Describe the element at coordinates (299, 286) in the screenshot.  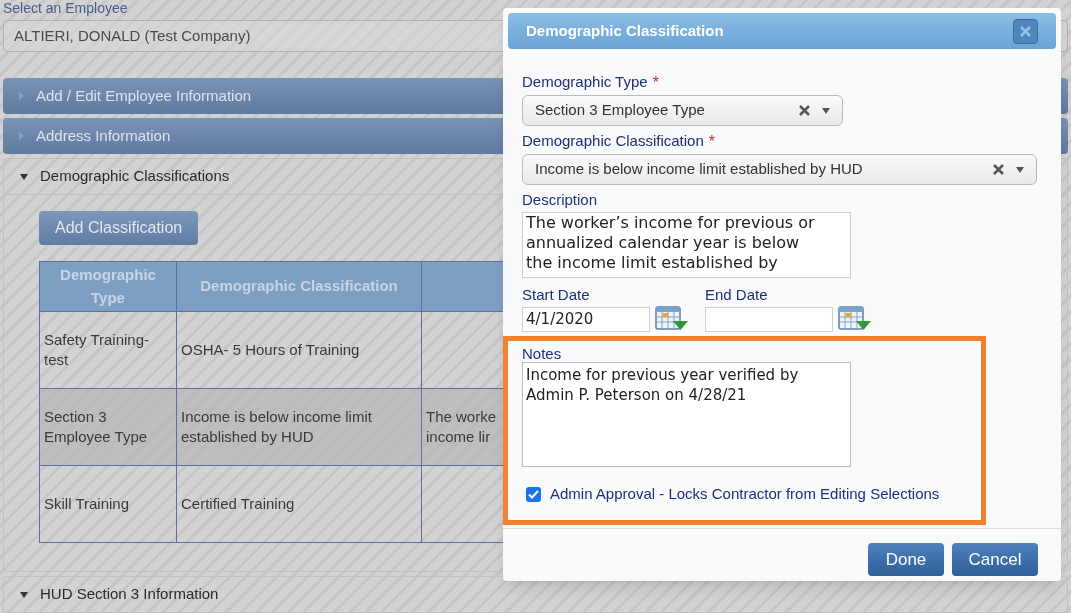
I see `column-header: Demographic Classification` at that location.